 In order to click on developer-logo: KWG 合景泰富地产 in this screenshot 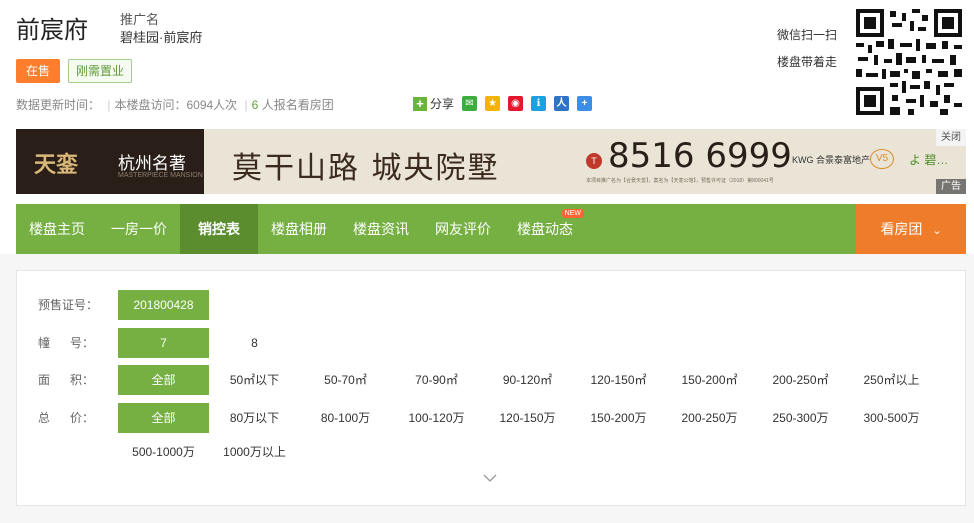, I will do `click(831, 160)`.